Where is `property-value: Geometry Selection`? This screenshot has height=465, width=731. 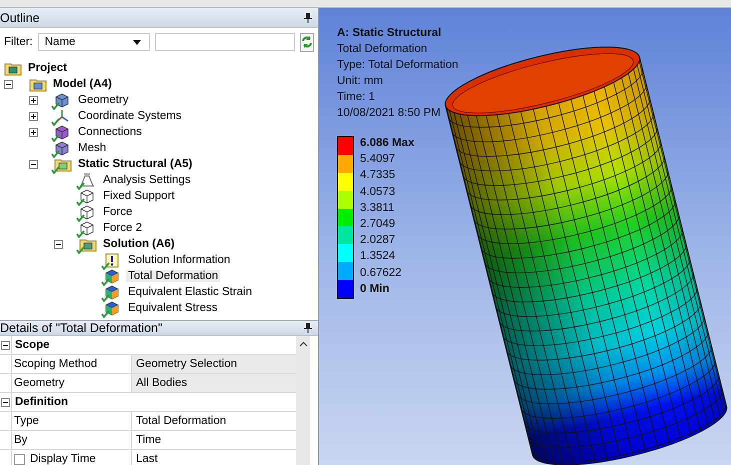
property-value: Geometry Selection is located at coordinates (214, 364).